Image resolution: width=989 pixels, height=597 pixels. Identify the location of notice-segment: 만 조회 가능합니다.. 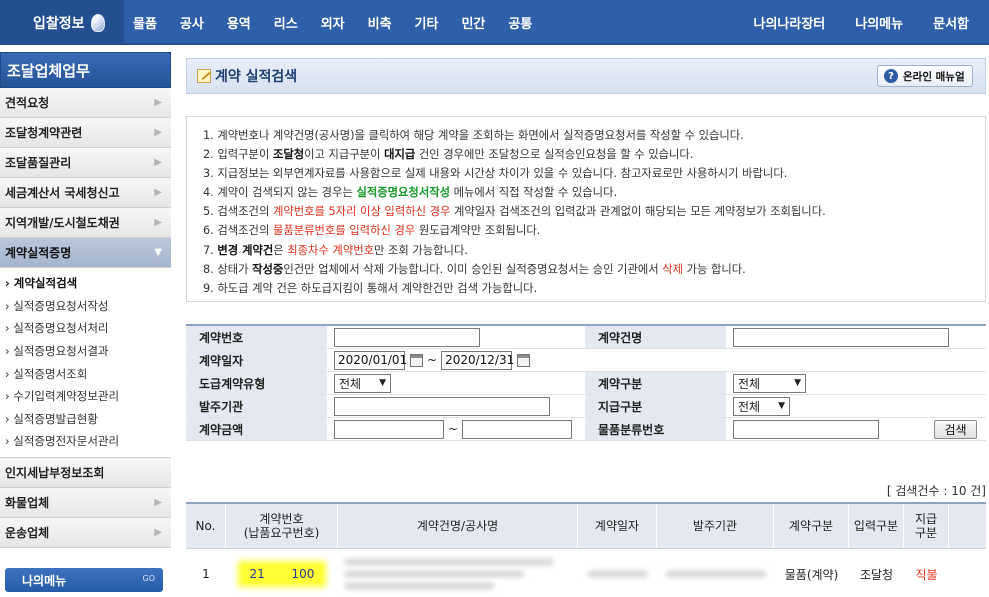
(421, 250).